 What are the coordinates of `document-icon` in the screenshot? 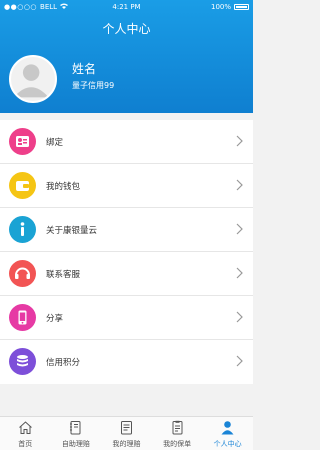 It's located at (126, 428).